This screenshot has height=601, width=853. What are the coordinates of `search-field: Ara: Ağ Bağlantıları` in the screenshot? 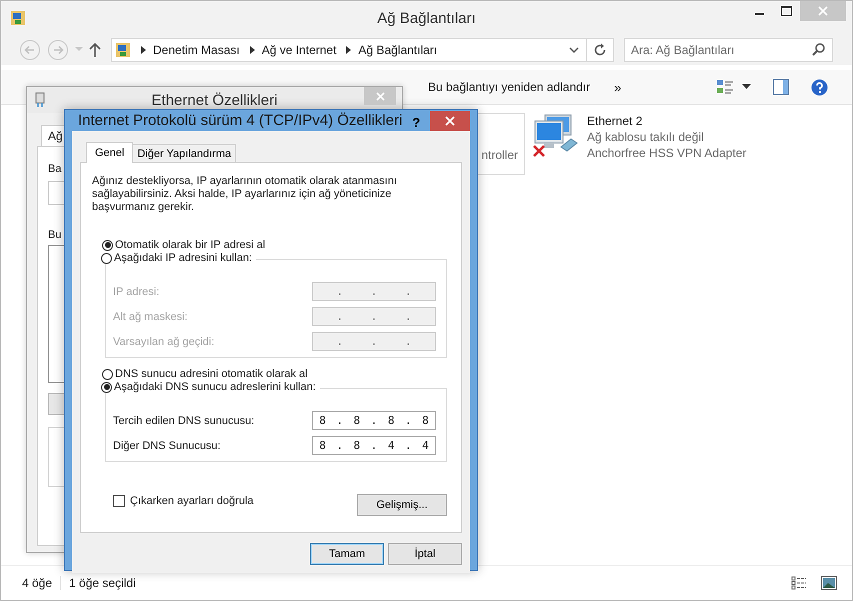 It's located at (728, 50).